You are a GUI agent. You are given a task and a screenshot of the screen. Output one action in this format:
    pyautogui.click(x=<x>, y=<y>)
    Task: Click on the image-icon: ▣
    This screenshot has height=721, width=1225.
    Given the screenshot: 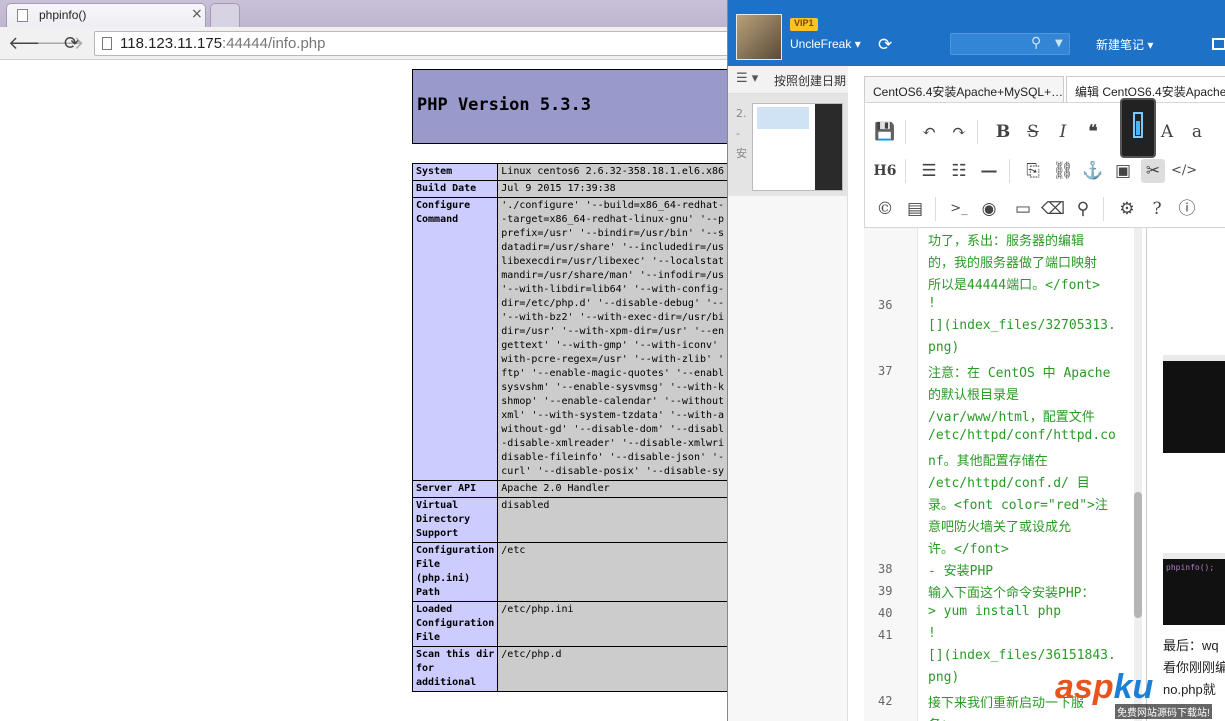 What is the action you would take?
    pyautogui.click(x=1123, y=171)
    